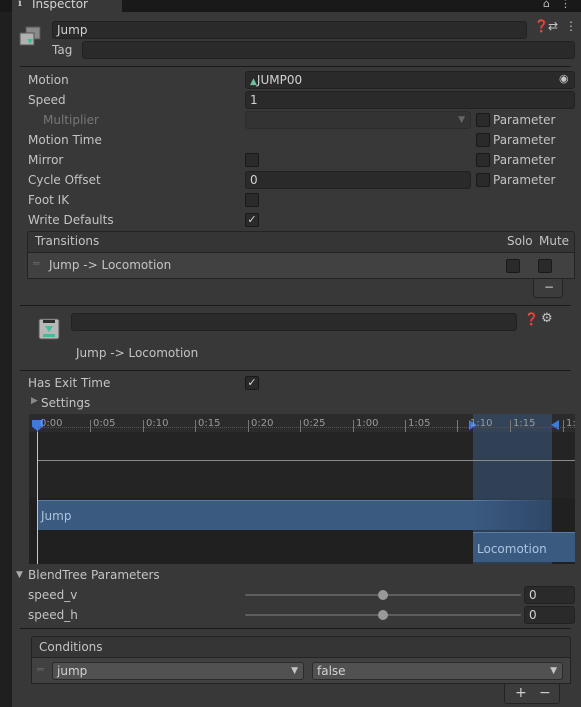 This screenshot has height=707, width=581. I want to click on settings-foldout-arrow-icon: ▶, so click(34, 401).